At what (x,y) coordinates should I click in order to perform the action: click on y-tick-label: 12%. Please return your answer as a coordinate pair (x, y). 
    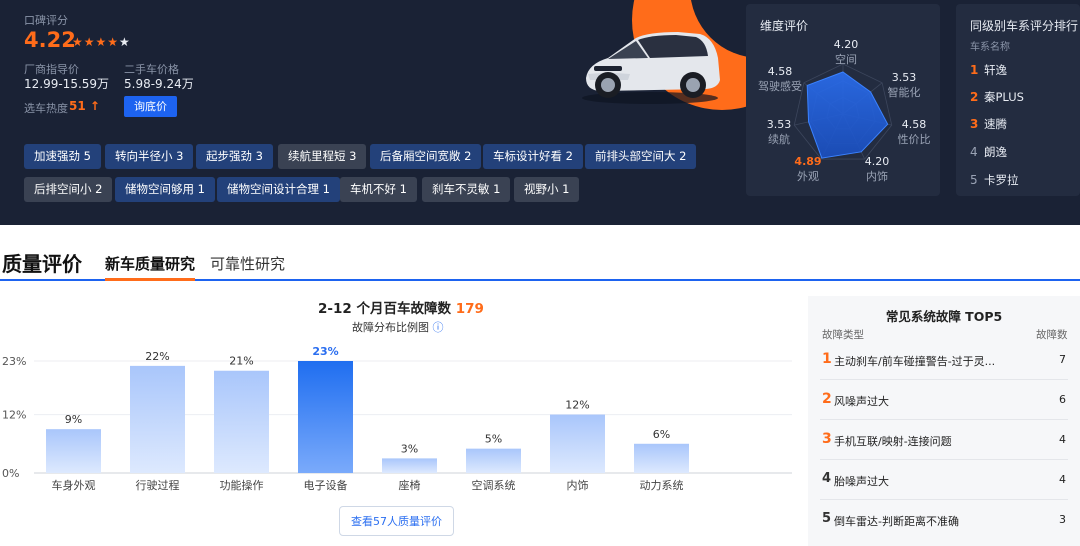
    Looking at the image, I should click on (14, 415).